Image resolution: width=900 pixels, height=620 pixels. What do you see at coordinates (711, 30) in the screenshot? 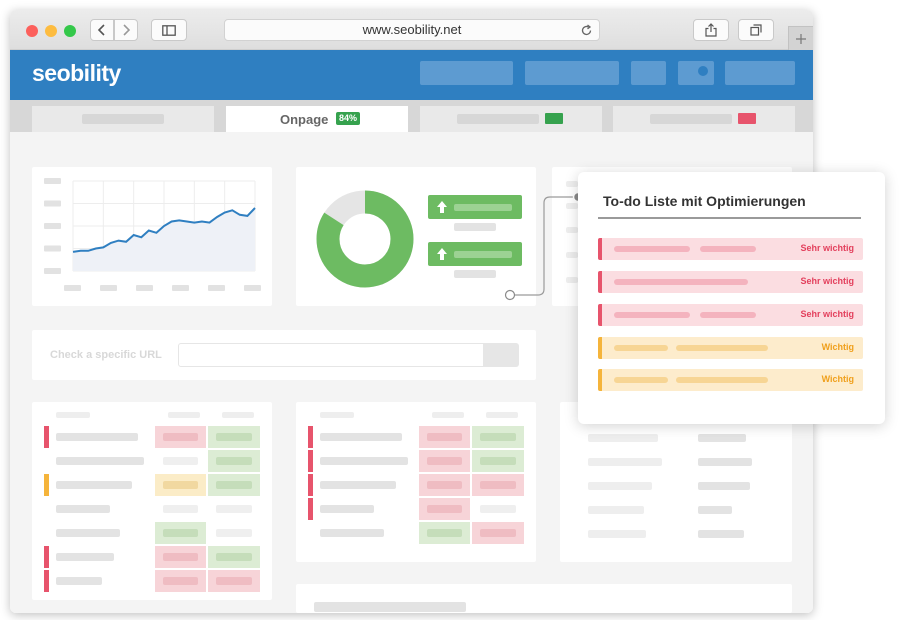
I see `share-button` at bounding box center [711, 30].